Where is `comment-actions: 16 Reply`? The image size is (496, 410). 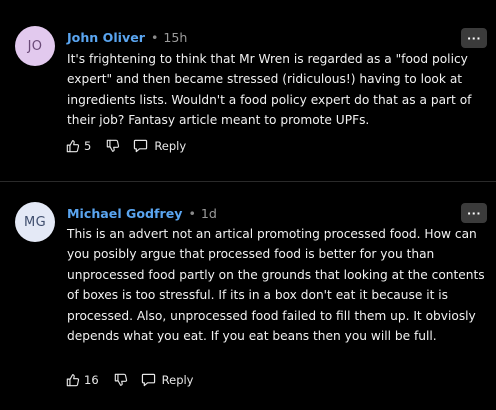 comment-actions: 16 Reply is located at coordinates (130, 380).